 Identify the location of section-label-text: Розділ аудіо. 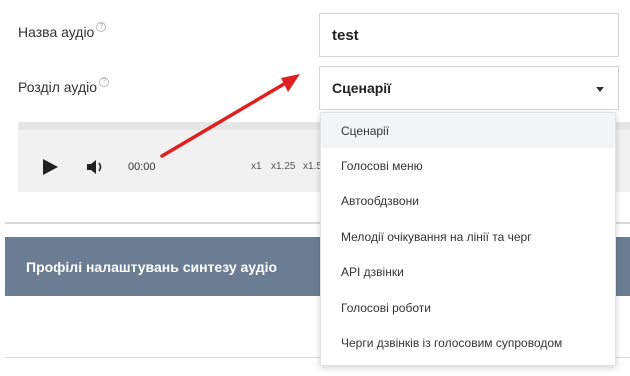
(58, 87).